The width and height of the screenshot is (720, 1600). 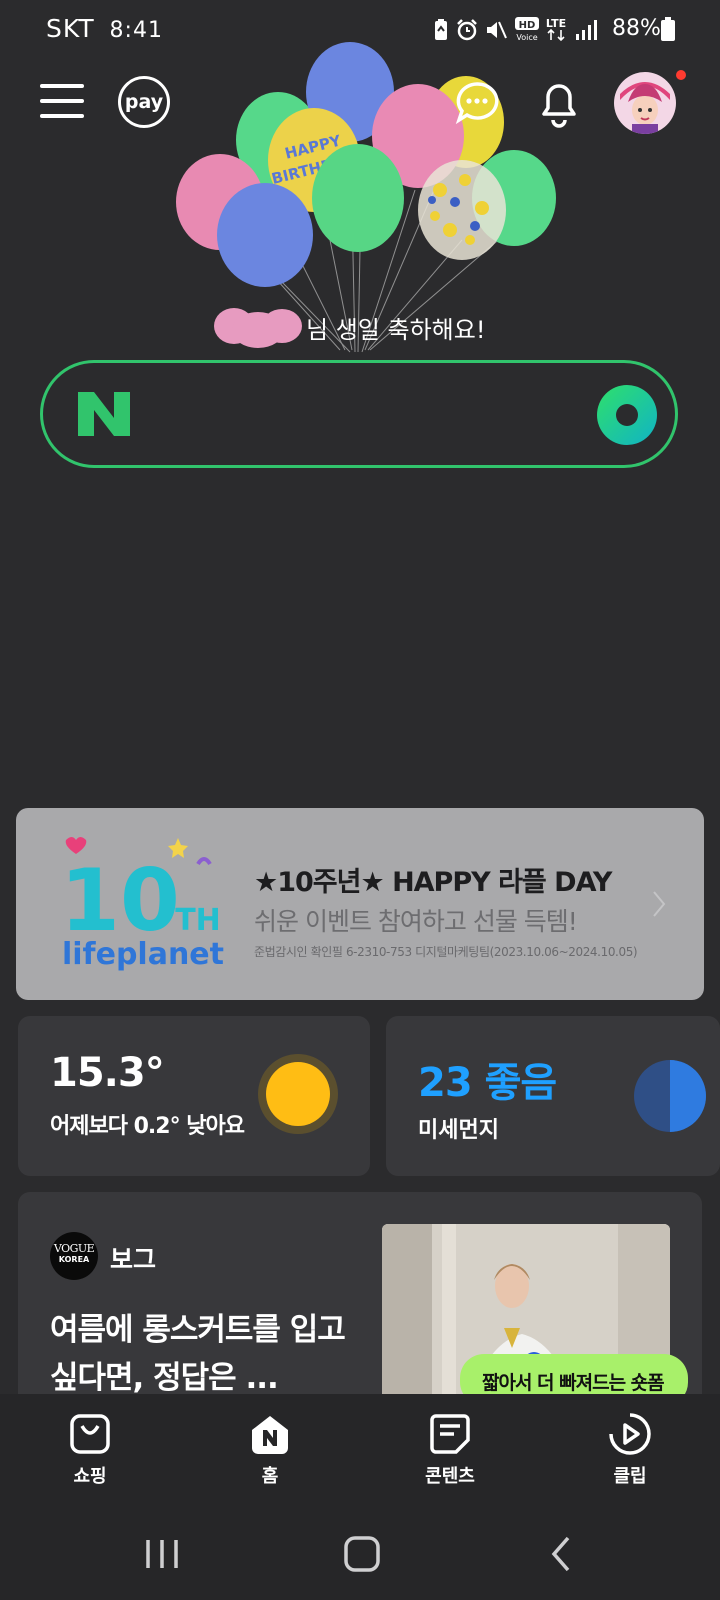 I want to click on pay-button: pay, so click(x=144, y=102).